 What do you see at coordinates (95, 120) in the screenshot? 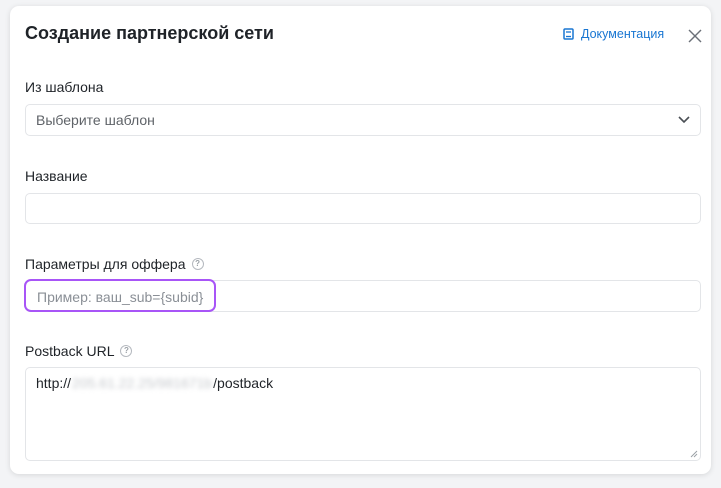
I see `template-select-value: Выберите шаблон` at bounding box center [95, 120].